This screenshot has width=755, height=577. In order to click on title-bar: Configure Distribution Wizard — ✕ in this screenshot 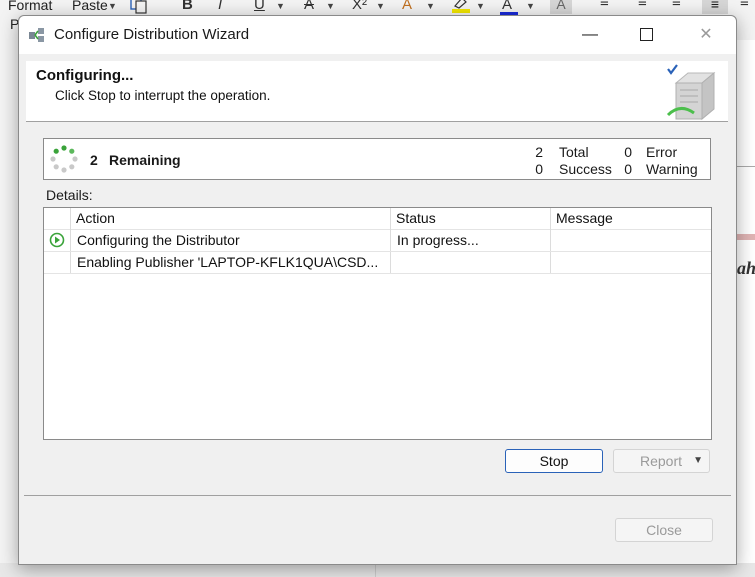, I will do `click(377, 35)`.